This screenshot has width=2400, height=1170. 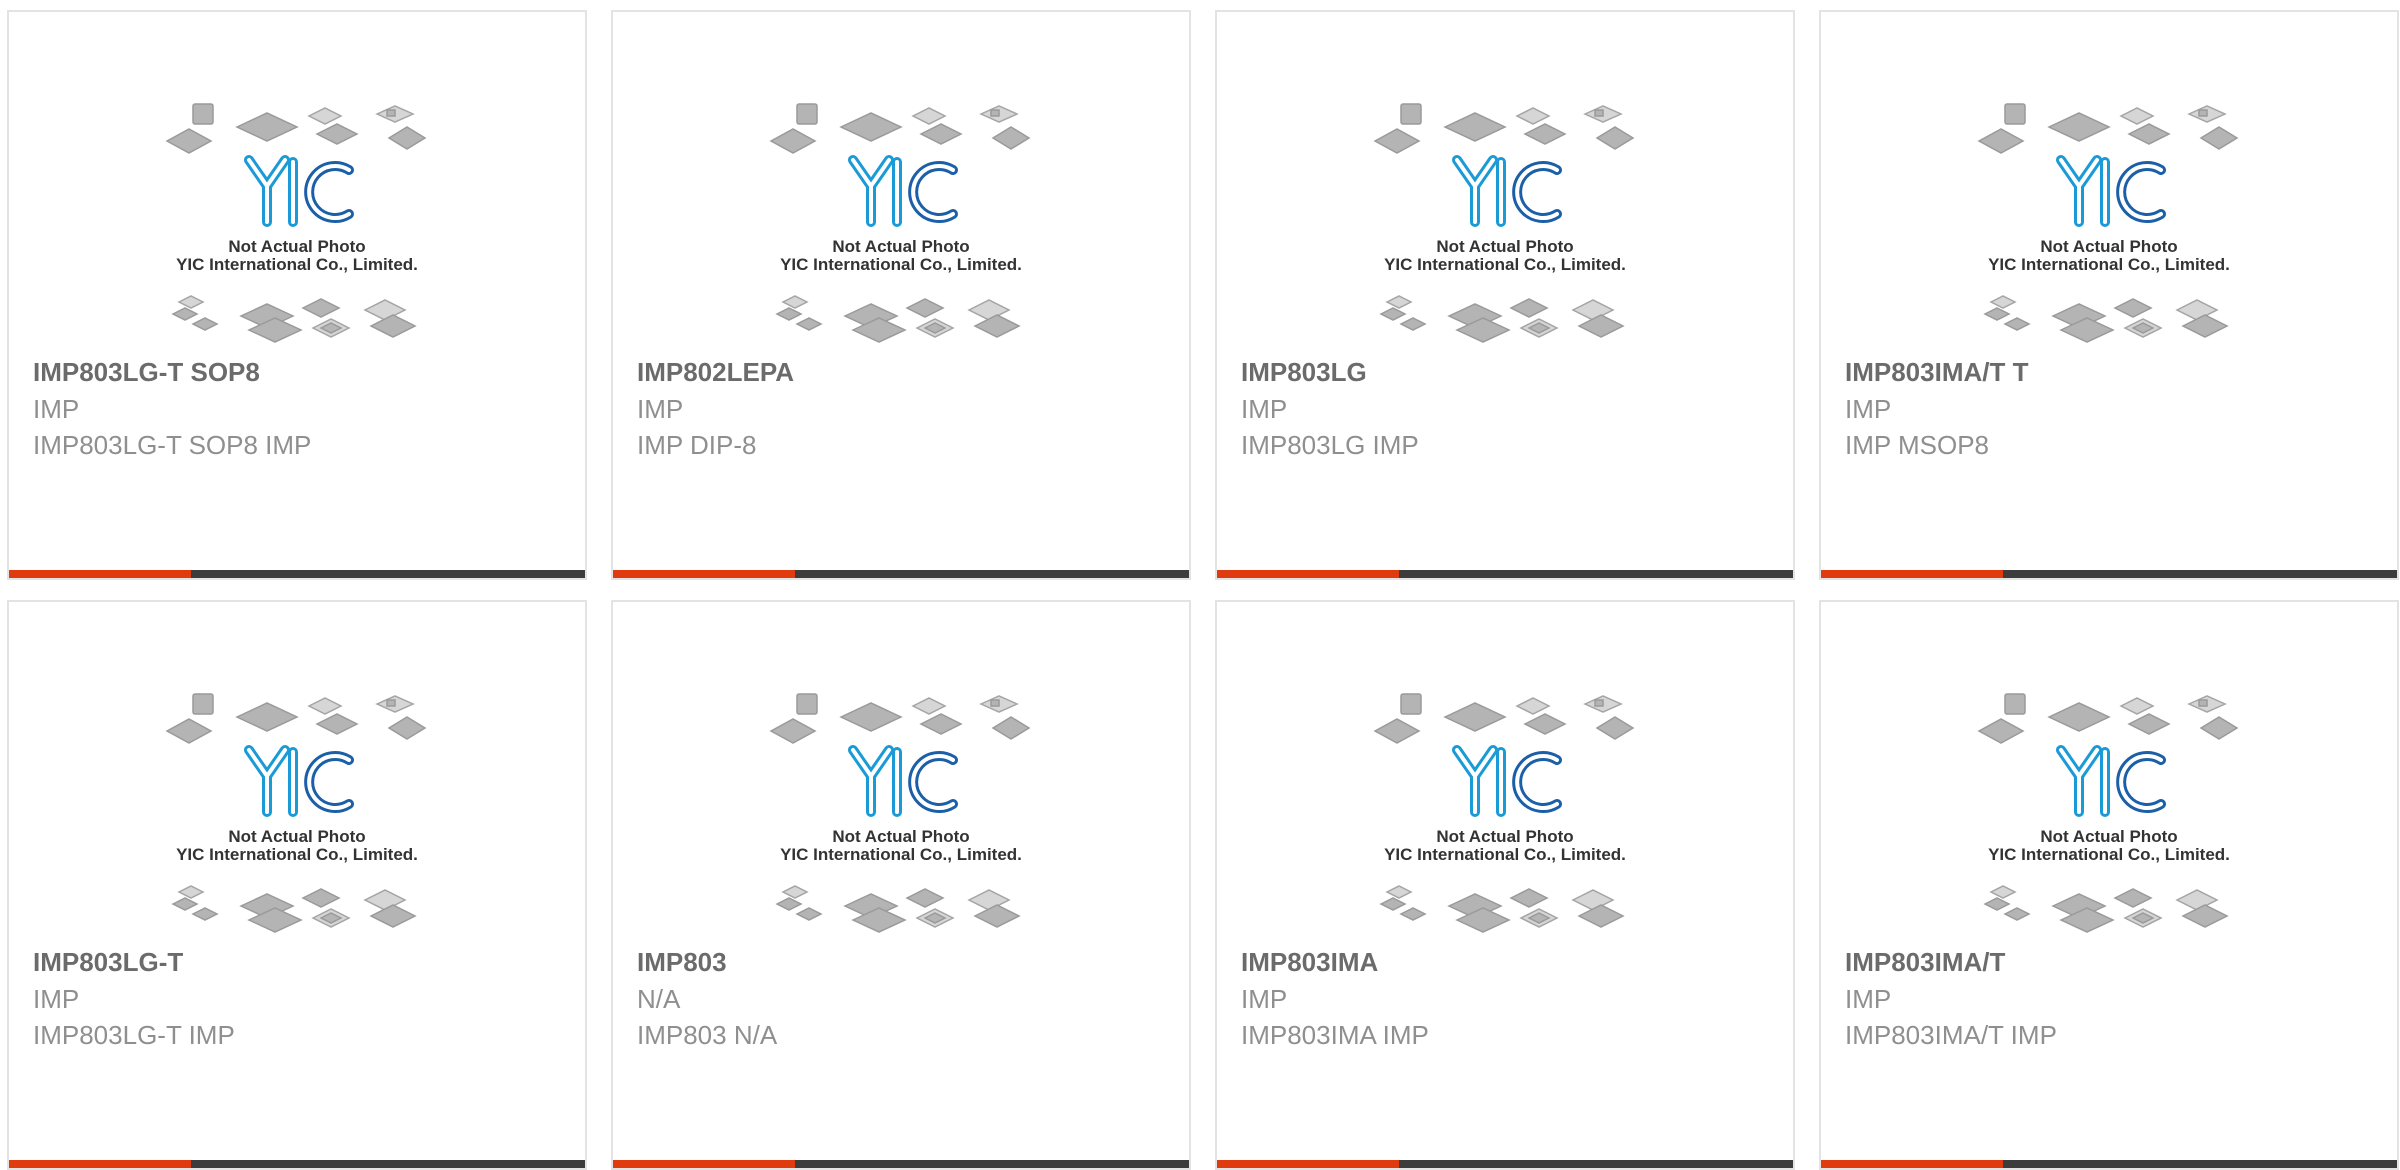 I want to click on product-description: IMP803IMA/T IMP, so click(x=1951, y=1035).